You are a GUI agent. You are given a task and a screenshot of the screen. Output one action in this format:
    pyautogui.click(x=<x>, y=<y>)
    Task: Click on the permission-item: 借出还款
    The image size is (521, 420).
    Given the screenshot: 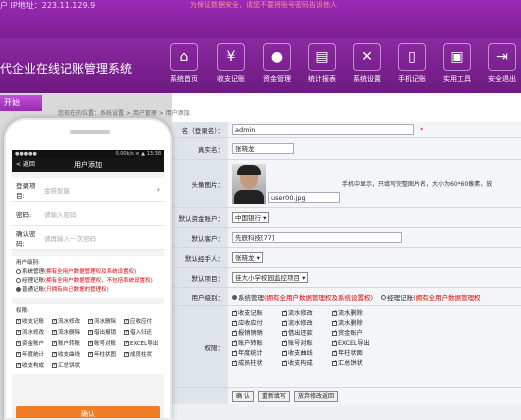 What is the action you would take?
    pyautogui.click(x=307, y=332)
    